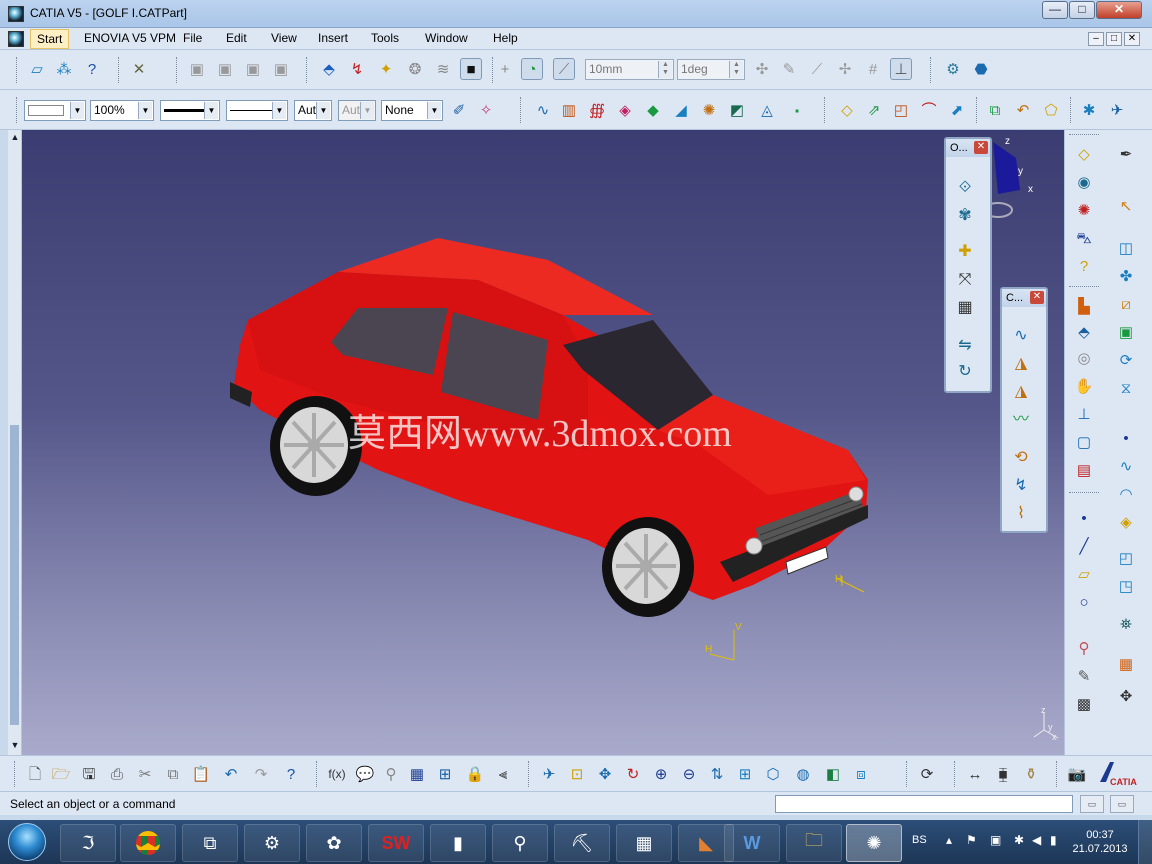 The height and width of the screenshot is (864, 1152). I want to click on geometry-icon: ❂, so click(415, 69).